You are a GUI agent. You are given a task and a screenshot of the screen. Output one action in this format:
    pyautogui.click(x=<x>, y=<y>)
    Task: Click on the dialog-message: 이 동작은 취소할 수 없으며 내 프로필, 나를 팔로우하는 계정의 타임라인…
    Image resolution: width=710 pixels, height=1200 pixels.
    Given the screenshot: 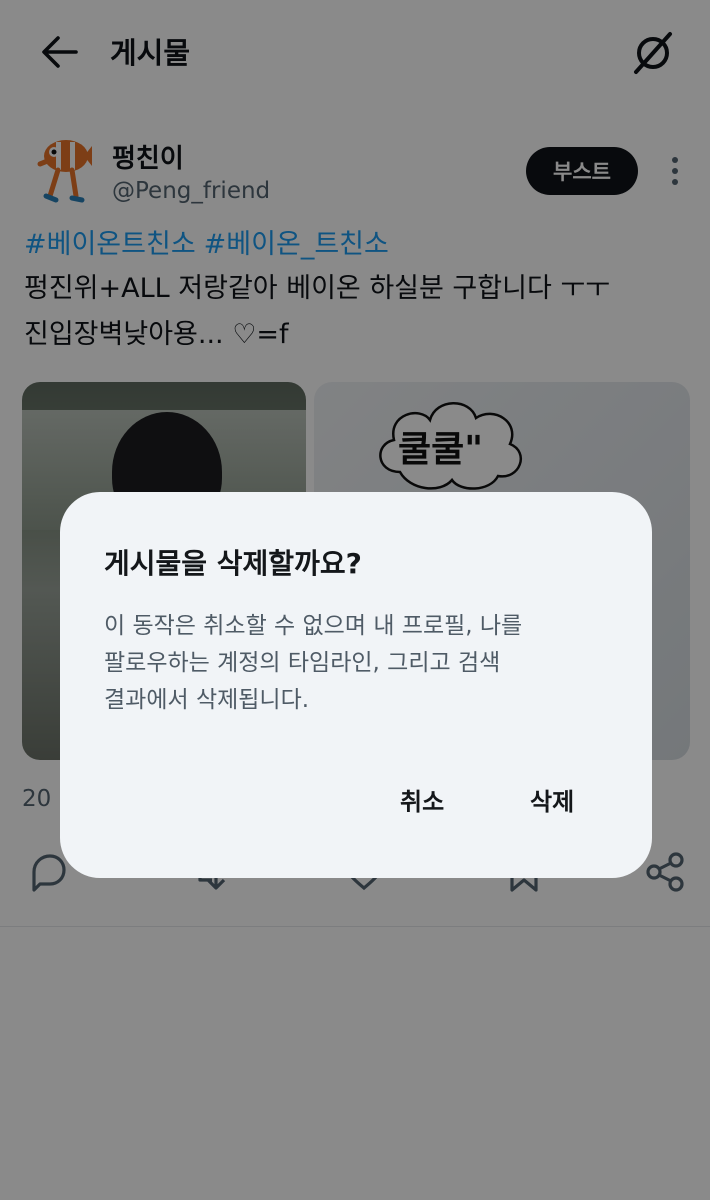 What is the action you would take?
    pyautogui.click(x=359, y=663)
    